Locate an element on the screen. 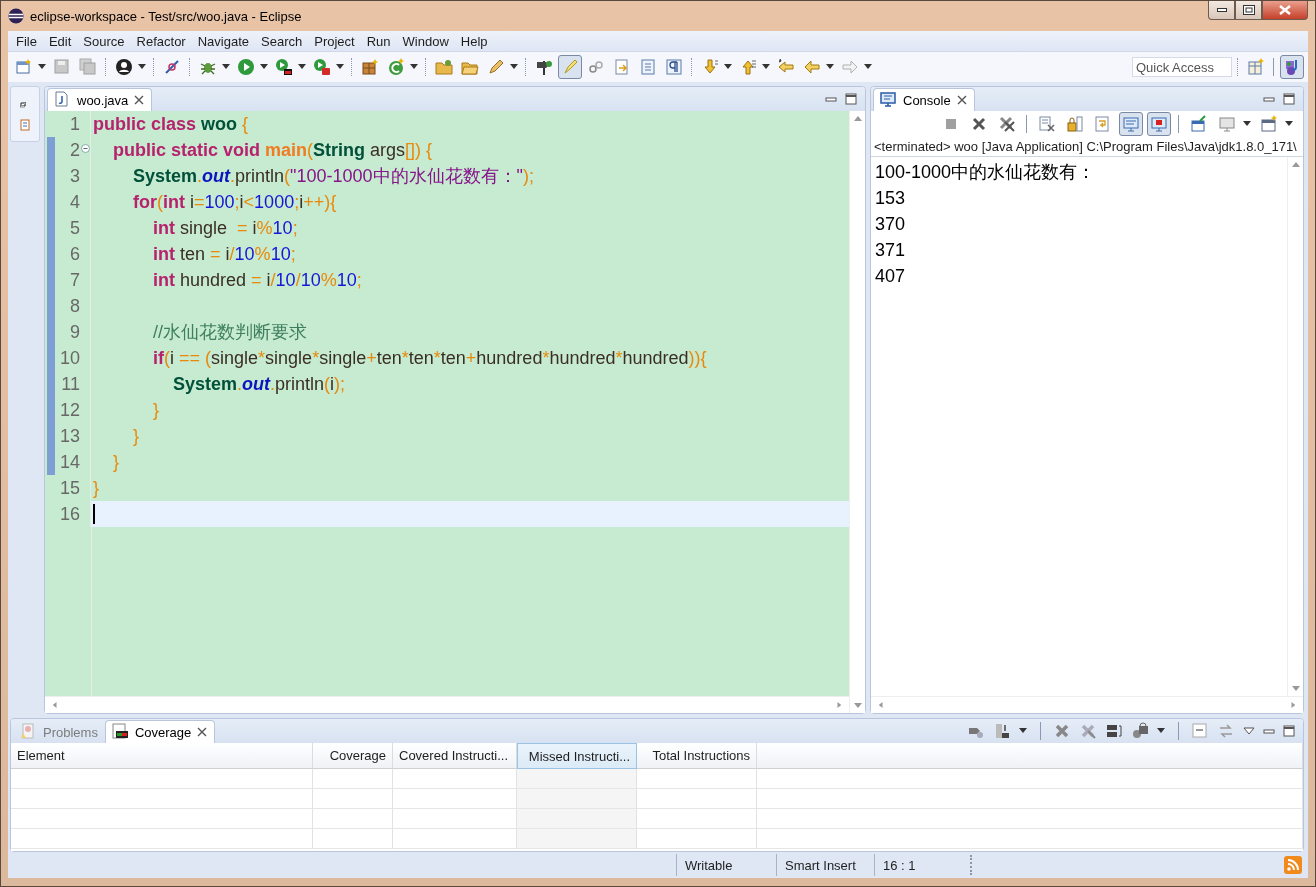  menu-item: Project is located at coordinates (334, 41).